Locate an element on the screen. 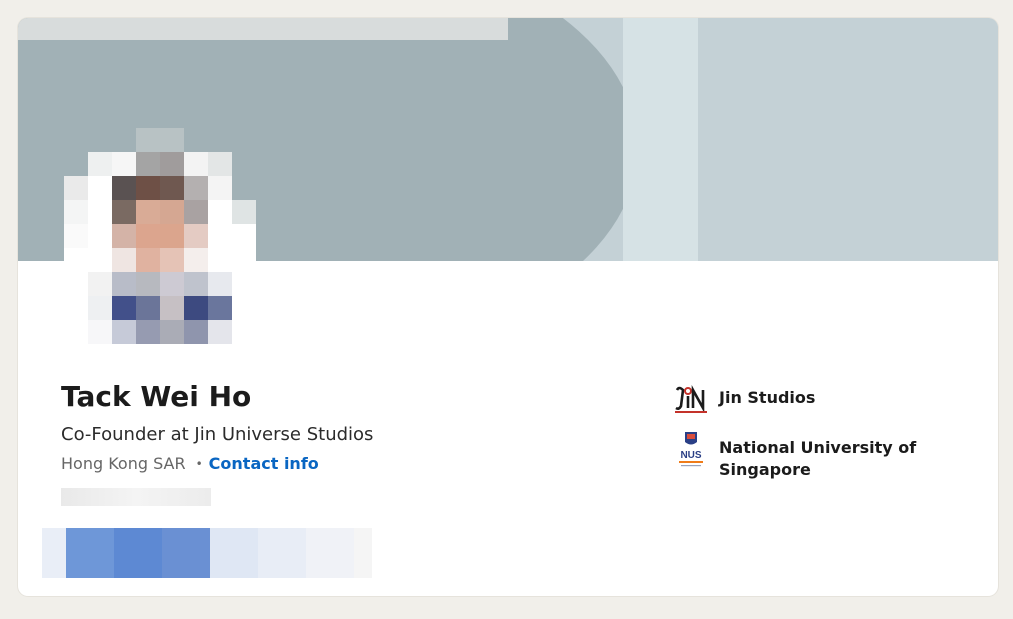 Image resolution: width=1013 pixels, height=619 pixels. affiliation-jin-studios: Jin Studios is located at coordinates (801, 400).